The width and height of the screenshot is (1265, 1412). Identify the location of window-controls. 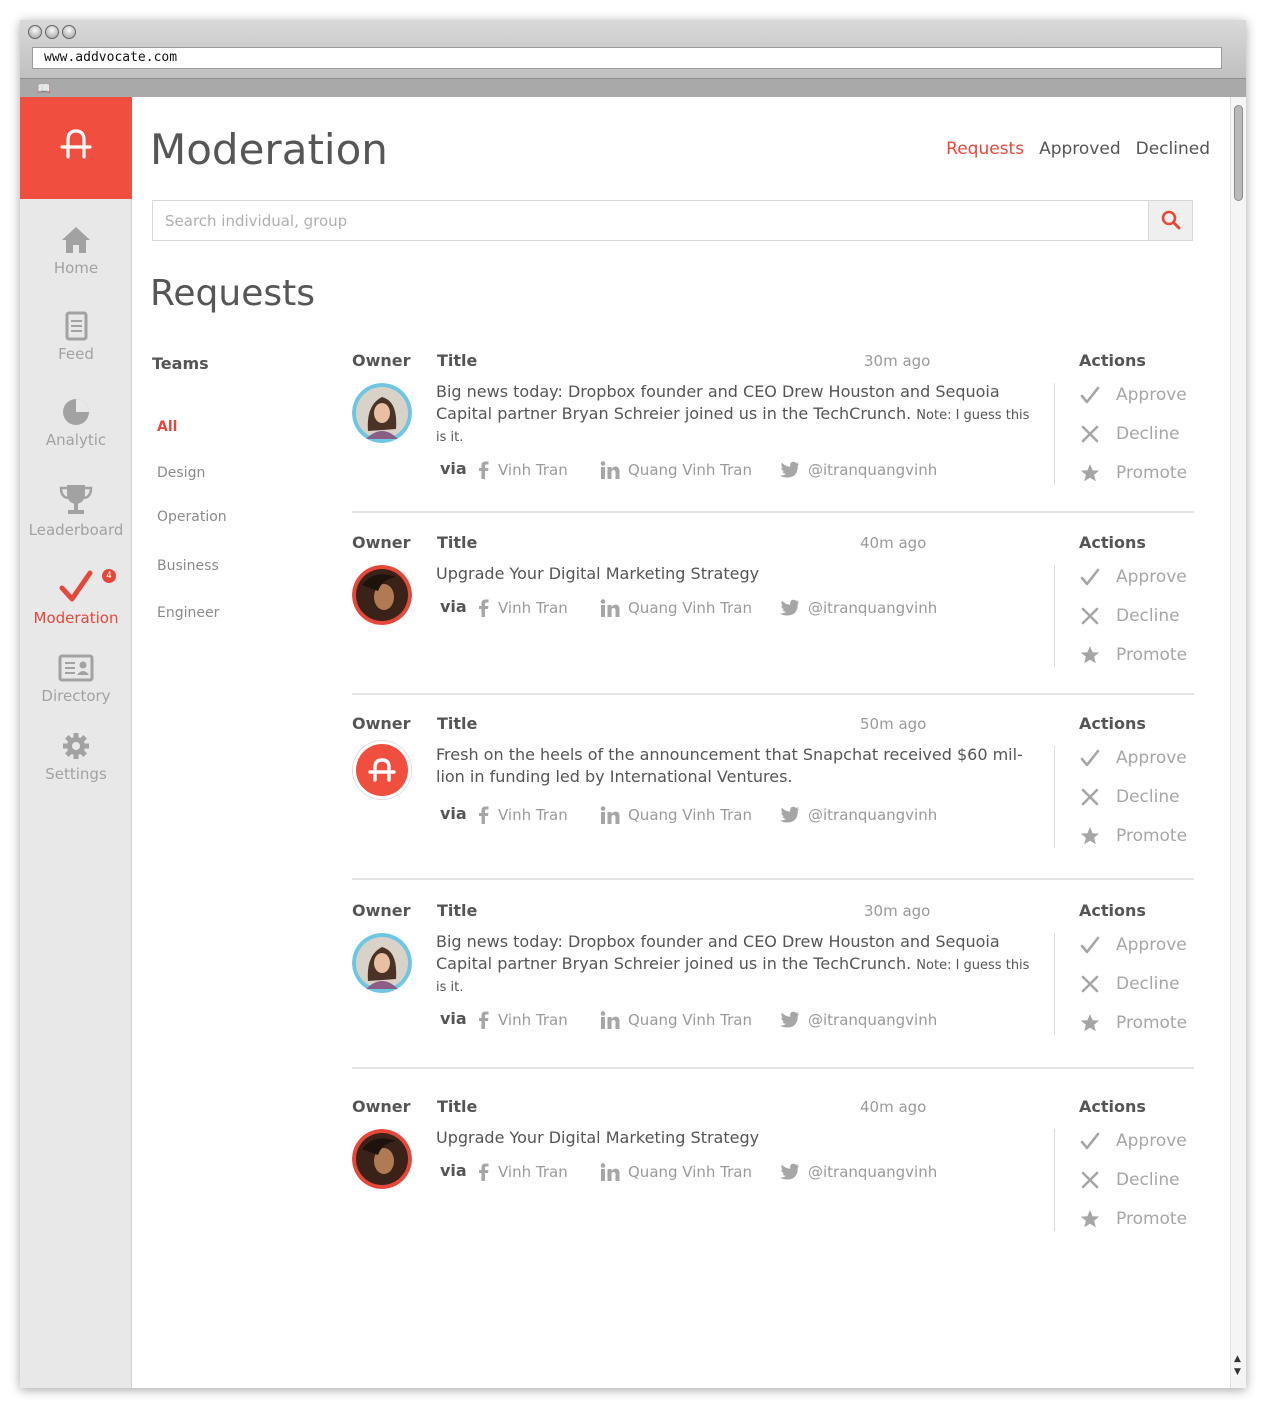
(52, 32).